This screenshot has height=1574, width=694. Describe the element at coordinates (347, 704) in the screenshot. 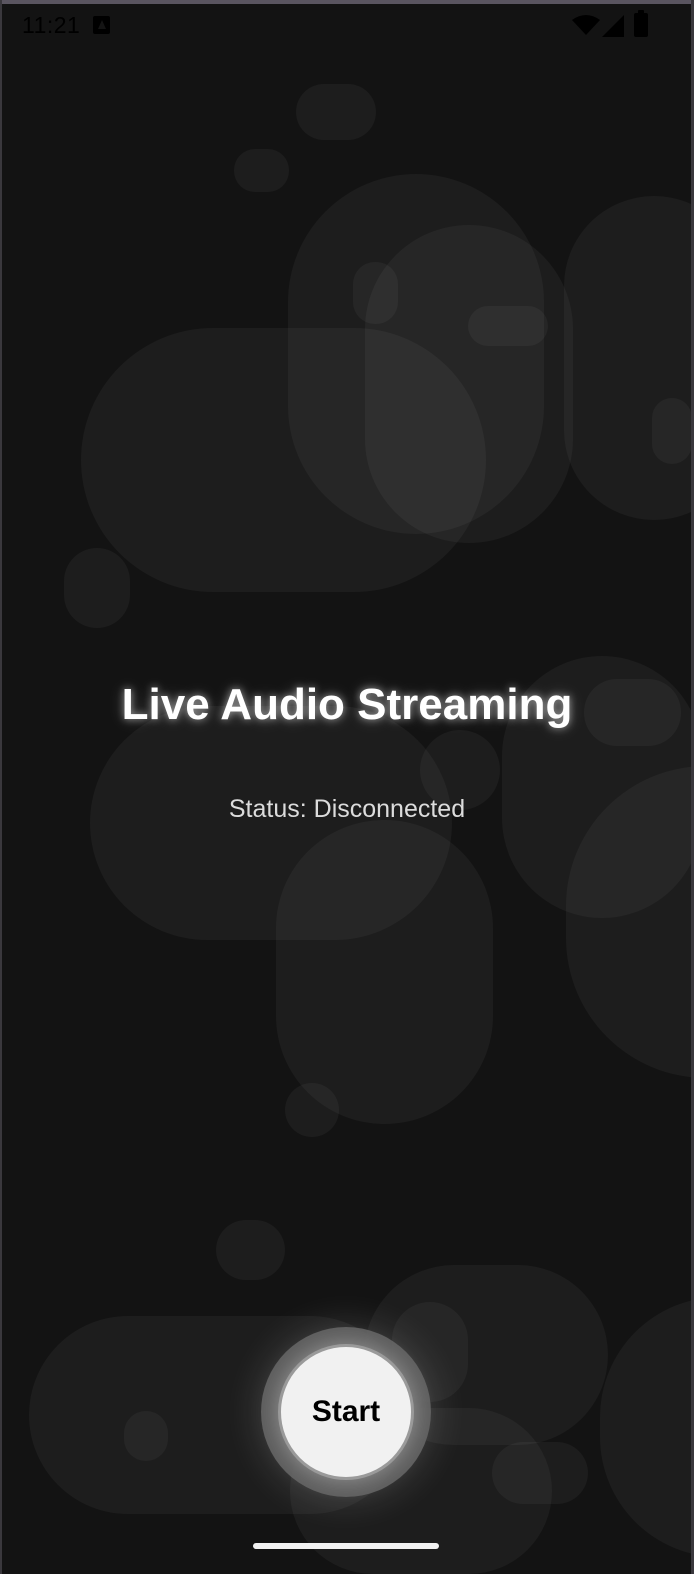

I see `page-title: Live Audio Streaming` at that location.